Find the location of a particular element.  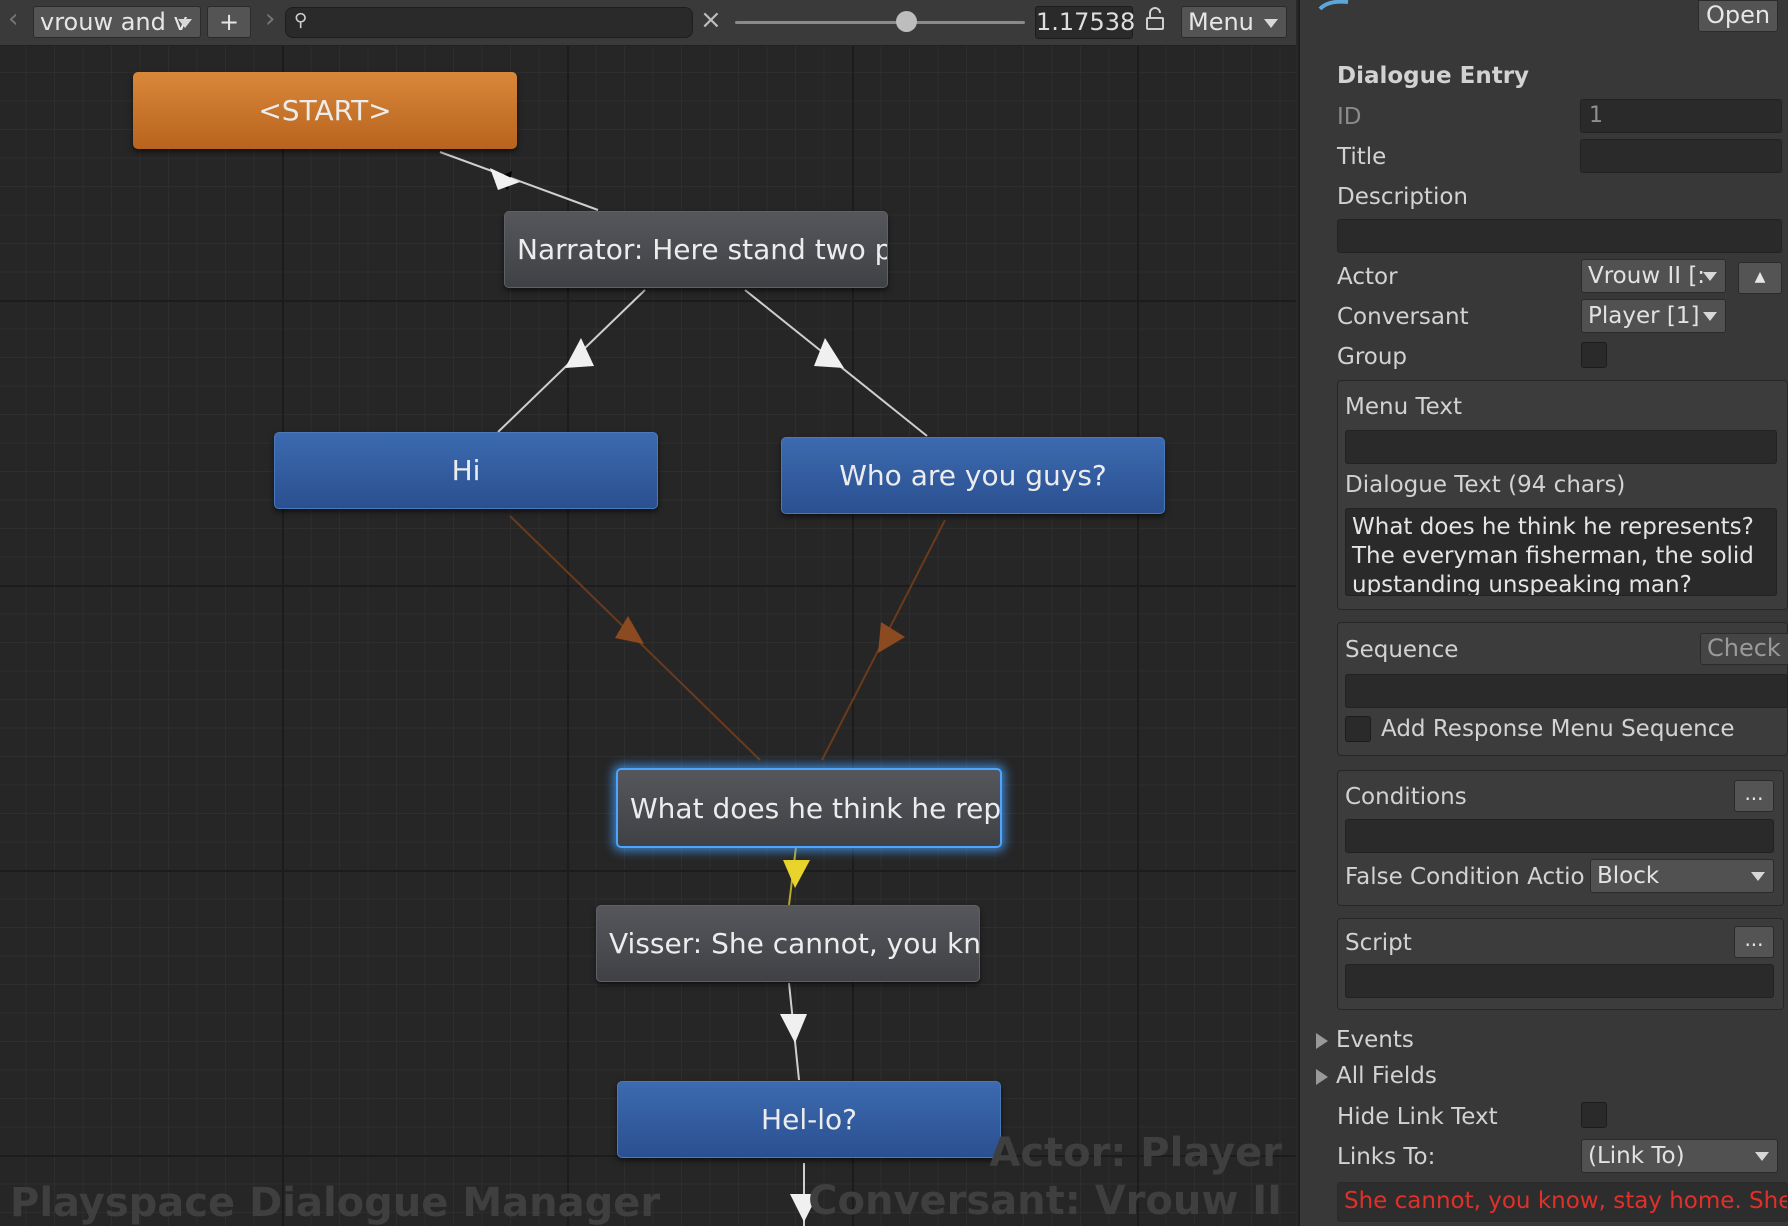

nav-back-icon: ‹ is located at coordinates (13, 19).